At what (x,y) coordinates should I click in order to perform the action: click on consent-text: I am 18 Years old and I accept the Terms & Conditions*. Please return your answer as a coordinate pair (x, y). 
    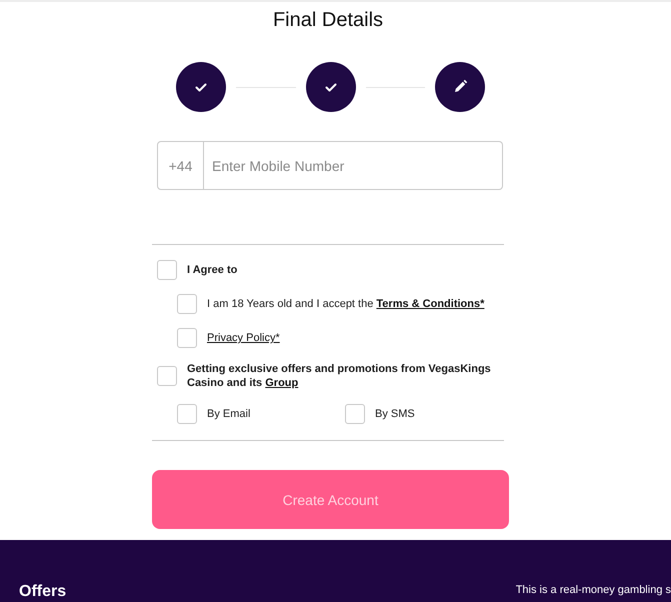
    Looking at the image, I should click on (345, 304).